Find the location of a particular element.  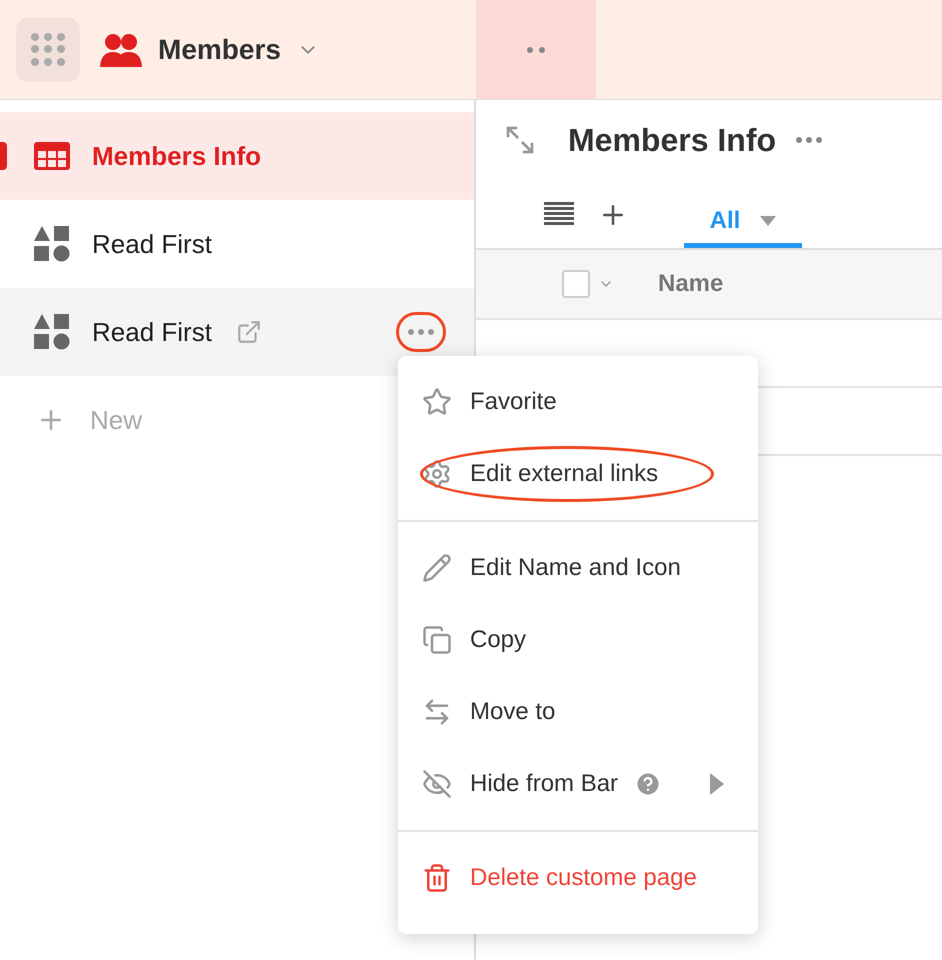

menu-item: Delete custome page is located at coordinates (578, 878).